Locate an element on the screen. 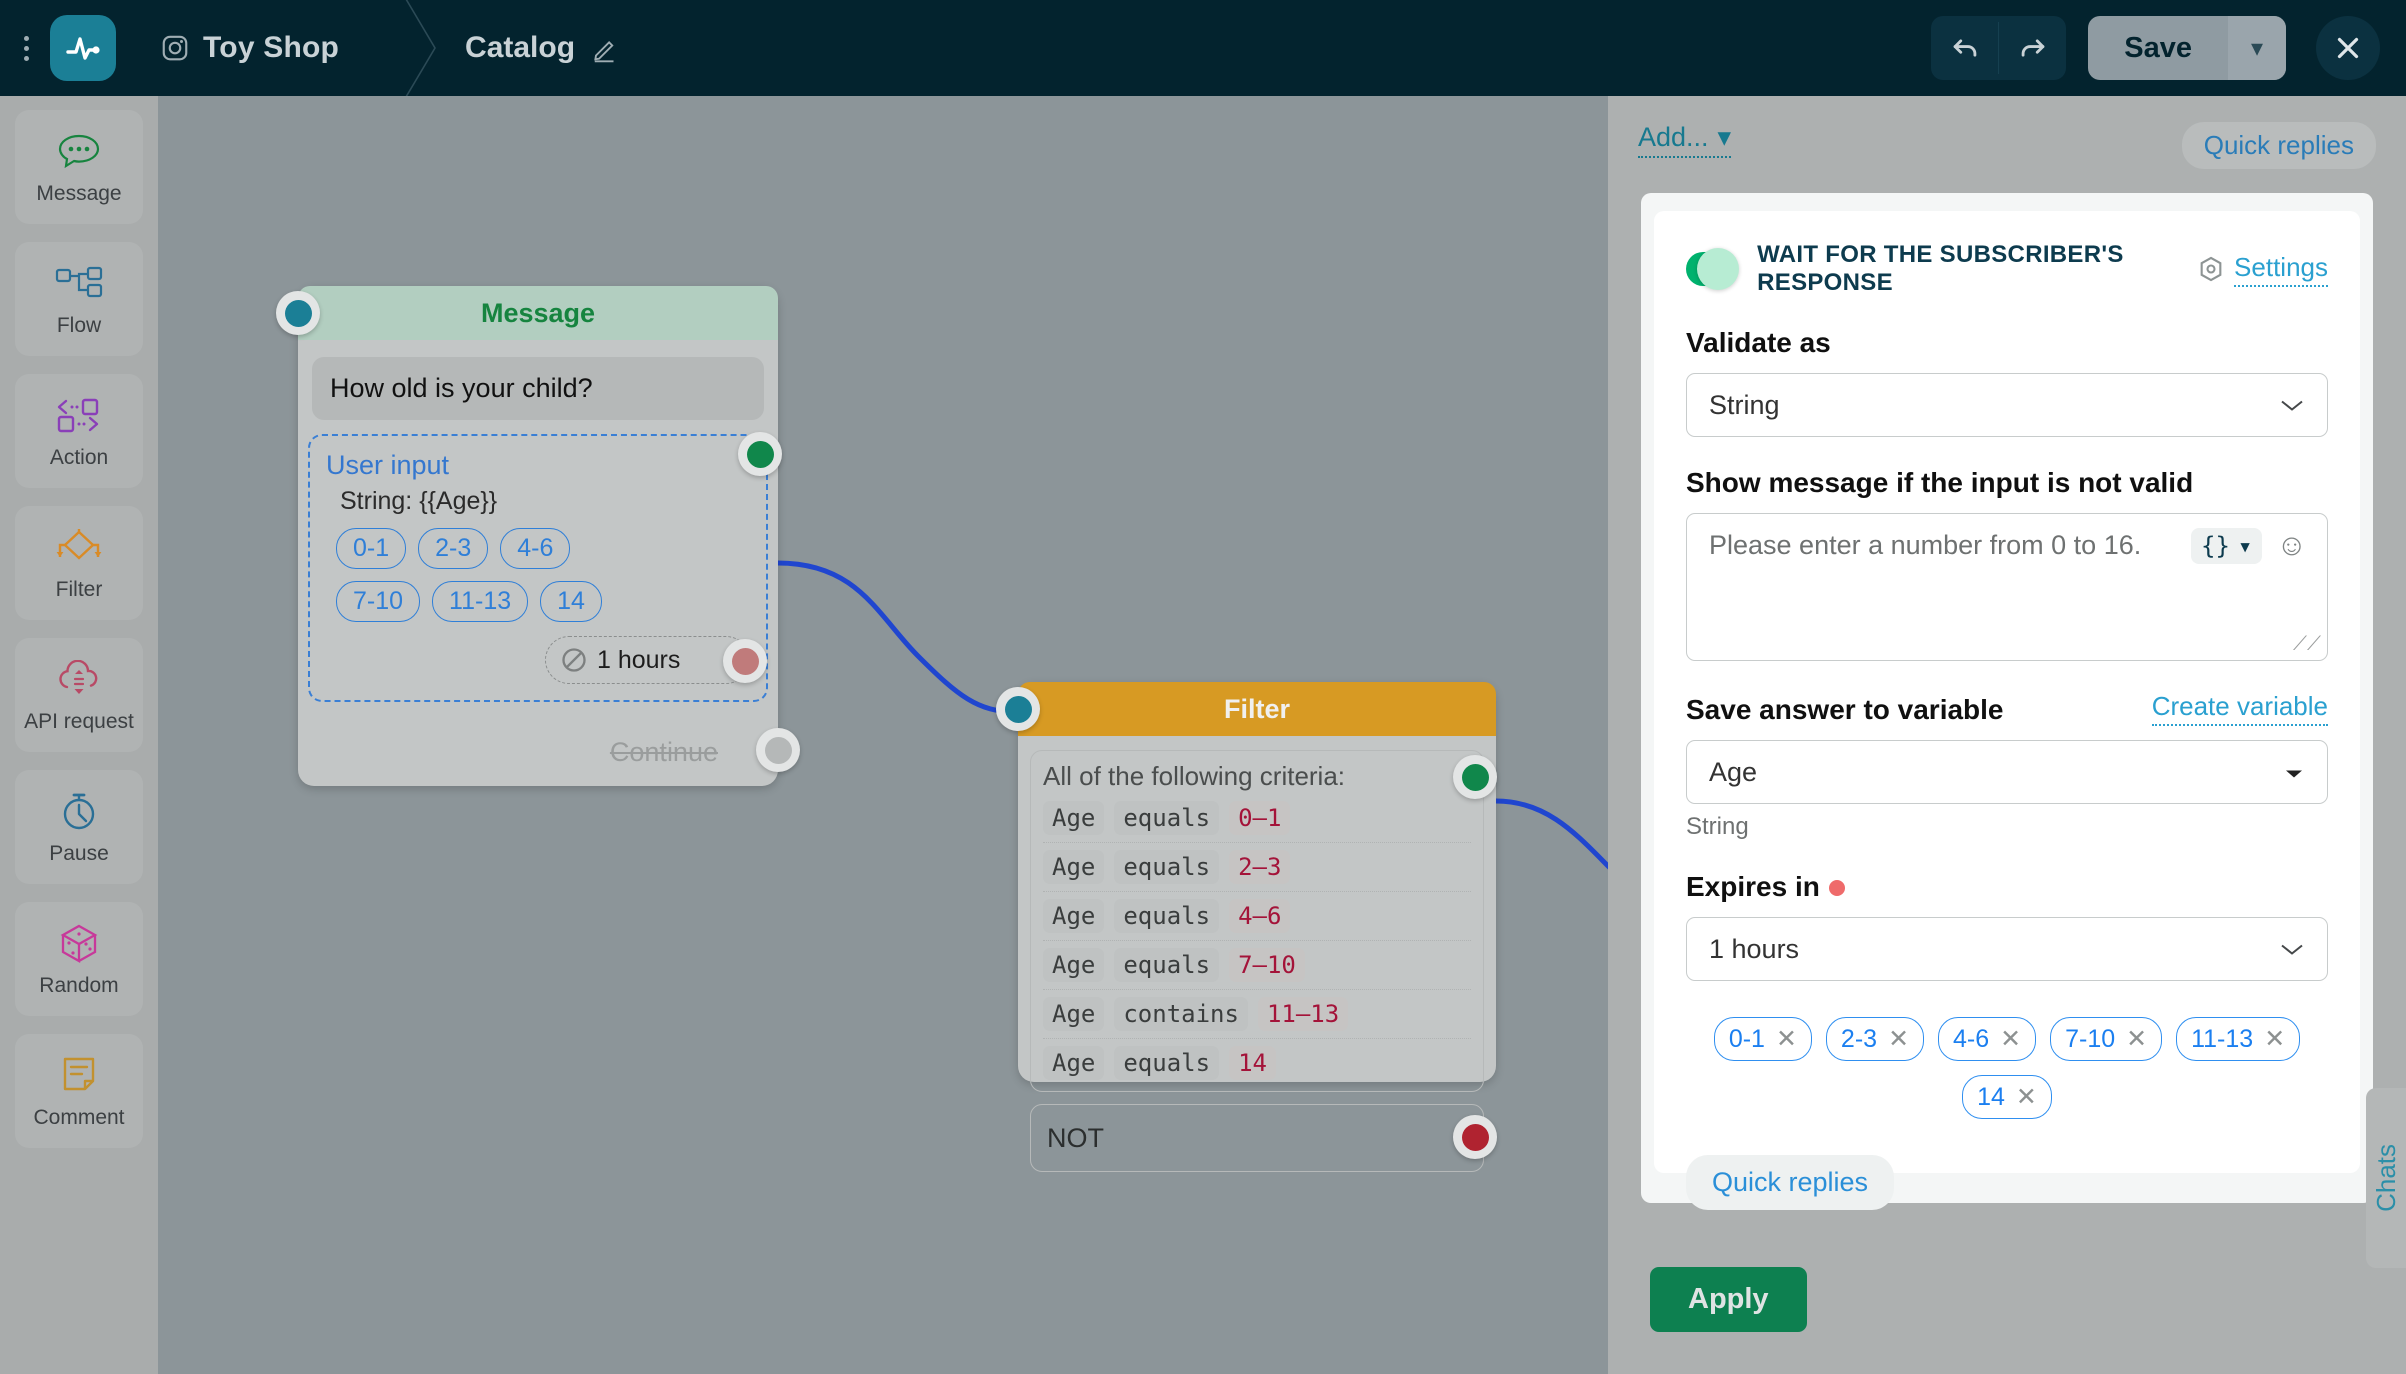  node-quick-reply: 11-13 is located at coordinates (480, 601).